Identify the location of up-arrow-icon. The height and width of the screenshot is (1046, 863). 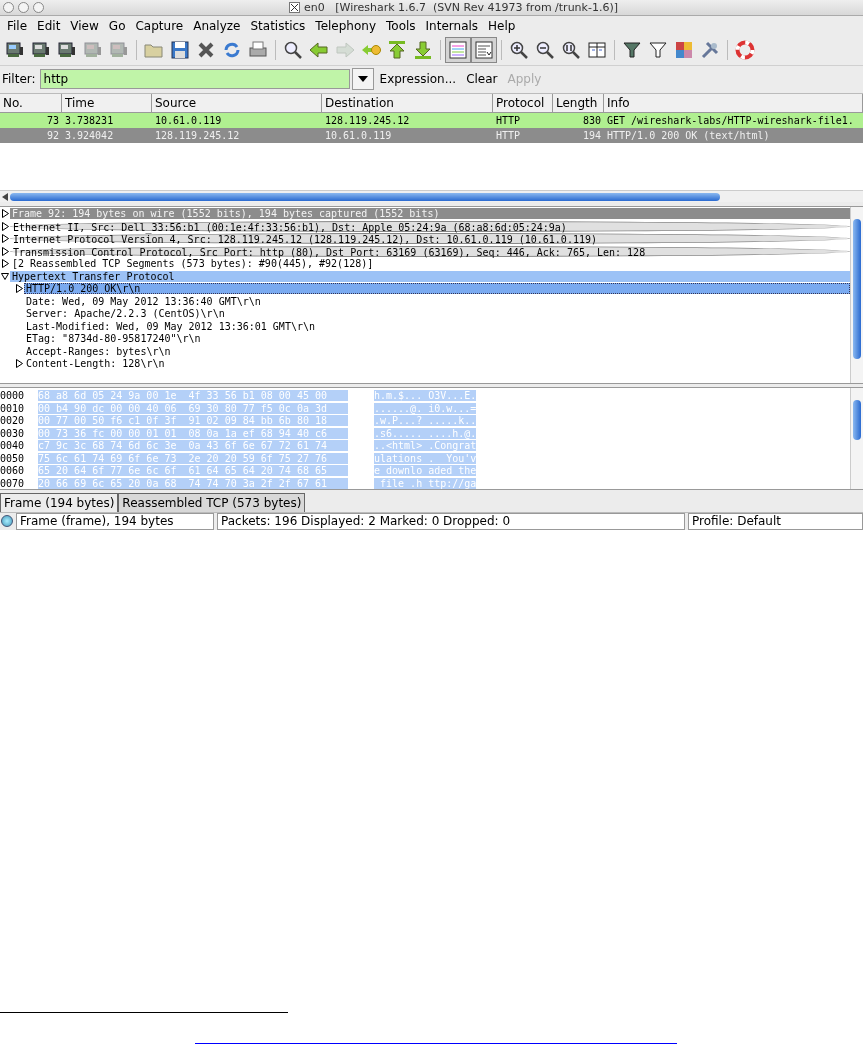
(397, 50).